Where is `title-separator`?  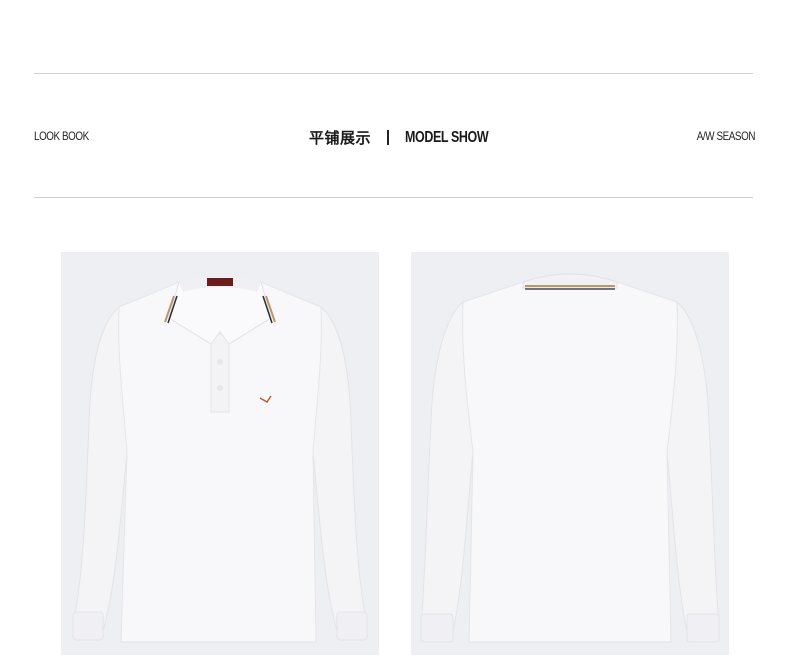 title-separator is located at coordinates (388, 137).